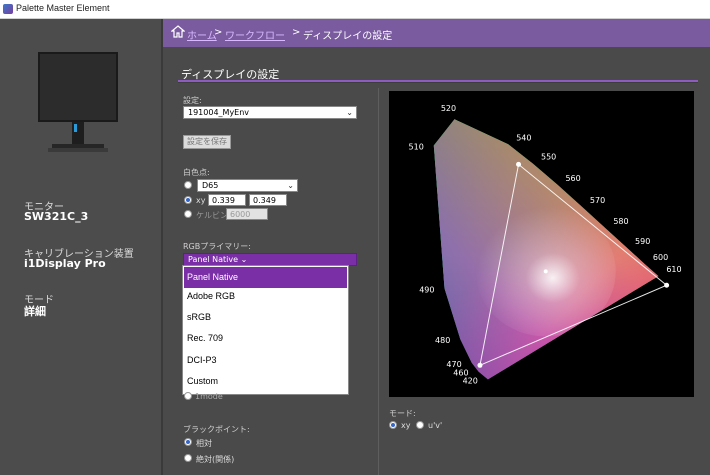 The height and width of the screenshot is (475, 710). Describe the element at coordinates (378, 281) in the screenshot. I see `column-divider` at that location.